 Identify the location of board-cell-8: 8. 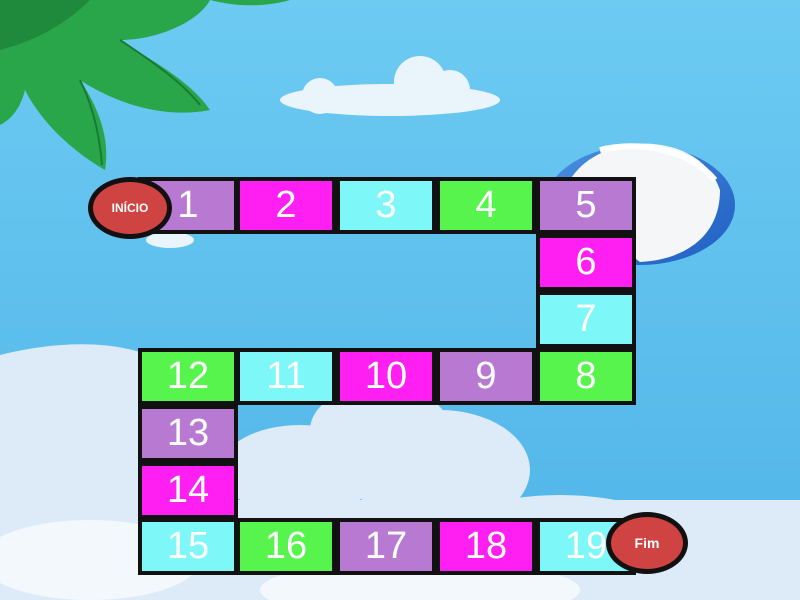
(586, 376).